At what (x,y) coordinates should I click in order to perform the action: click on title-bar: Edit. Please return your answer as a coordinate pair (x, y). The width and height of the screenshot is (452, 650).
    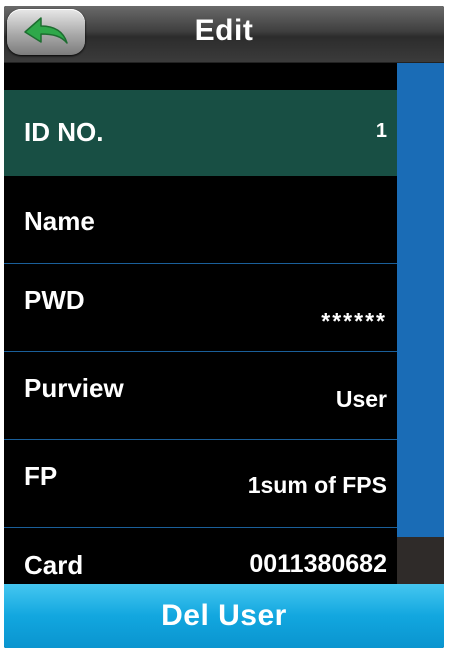
    Looking at the image, I should click on (224, 34).